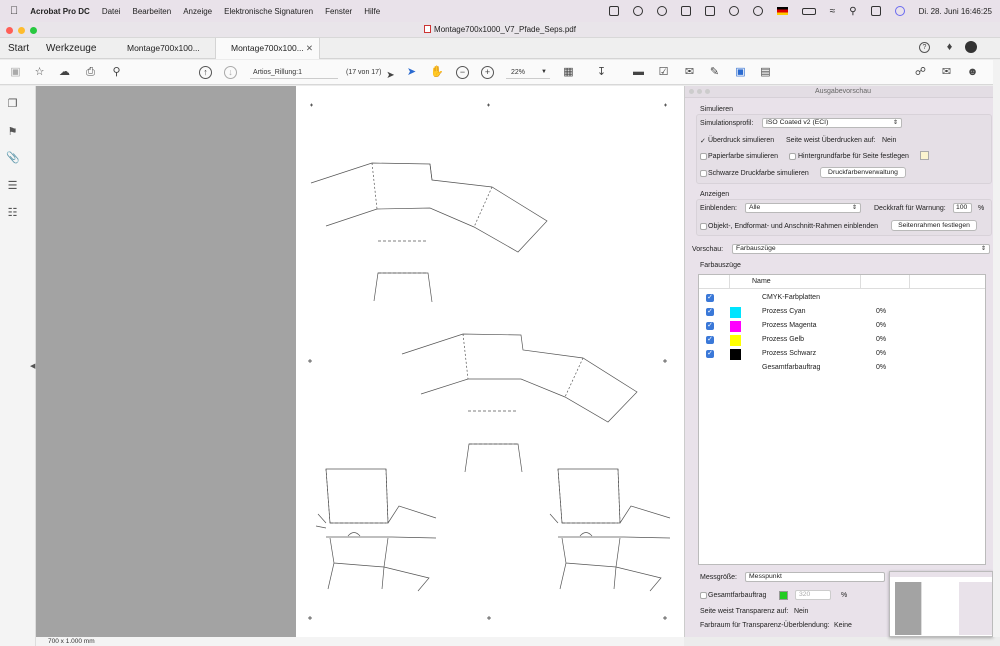 The height and width of the screenshot is (646, 1000). I want to click on measure-select: Messpunkt, so click(815, 577).